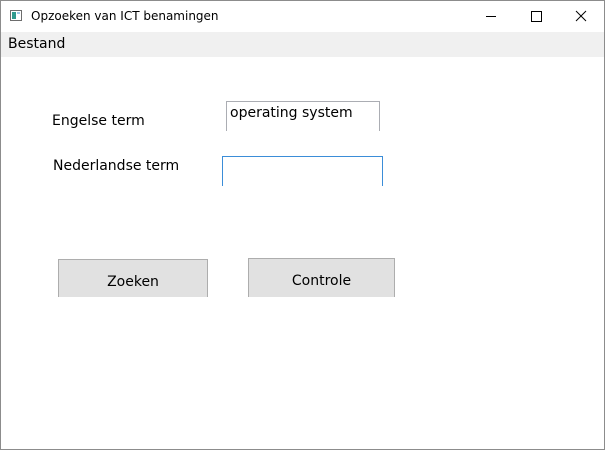 The width and height of the screenshot is (605, 450). Describe the element at coordinates (303, 116) in the screenshot. I see `english-term-input: operating system` at that location.